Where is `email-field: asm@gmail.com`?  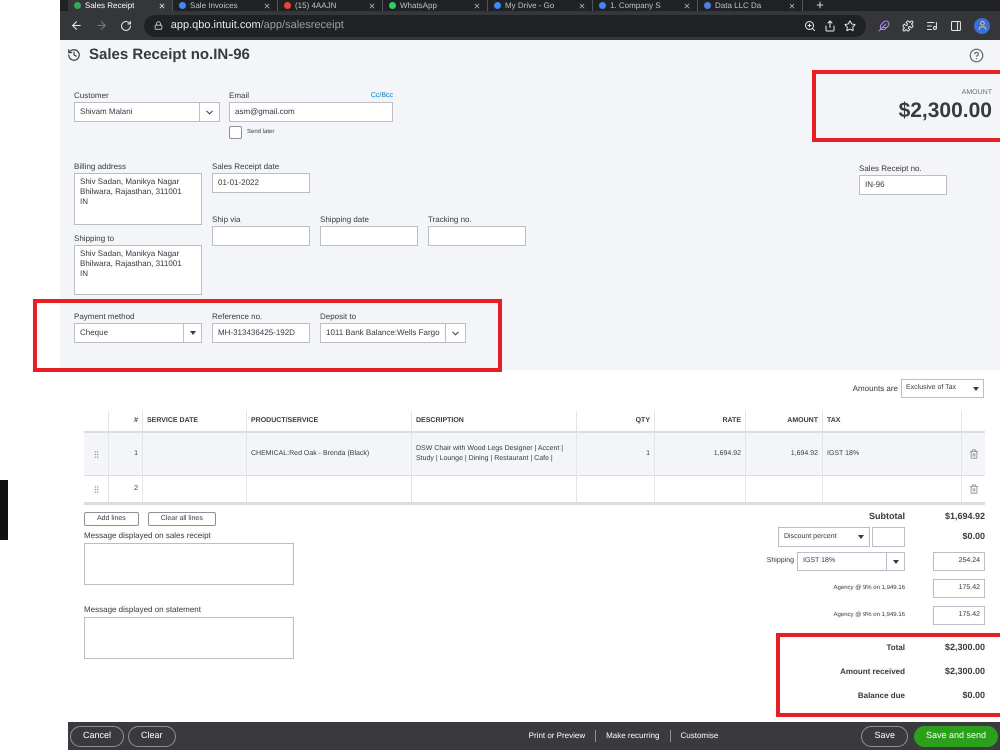 email-field: asm@gmail.com is located at coordinates (311, 112).